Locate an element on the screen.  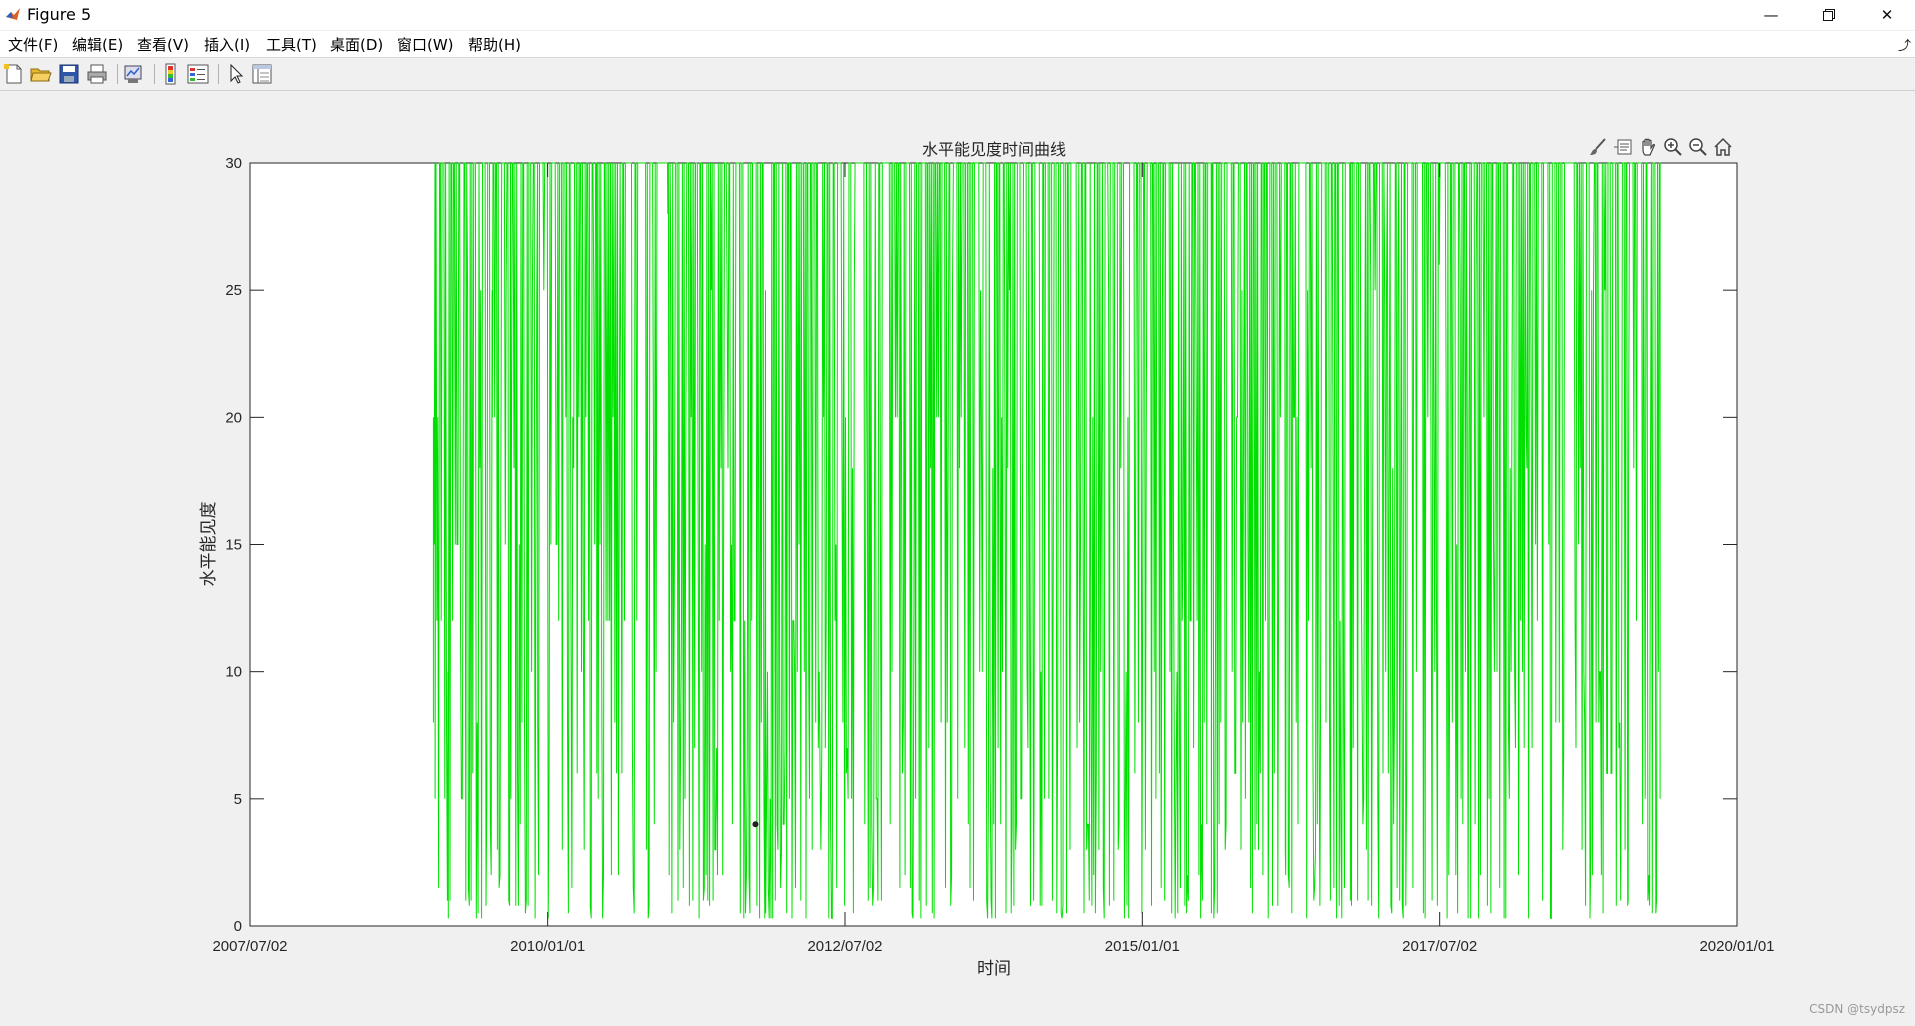
edit-plot-icon is located at coordinates (236, 74).